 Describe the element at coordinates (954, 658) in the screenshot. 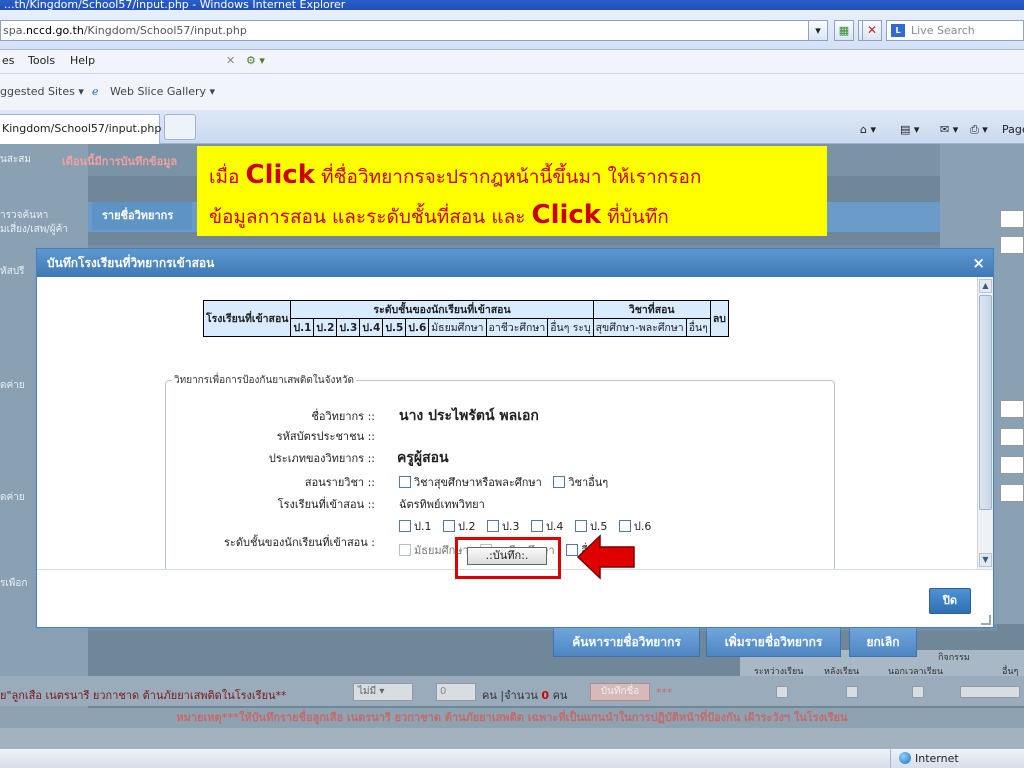

I see `th-activity: กิจกรรม` at that location.